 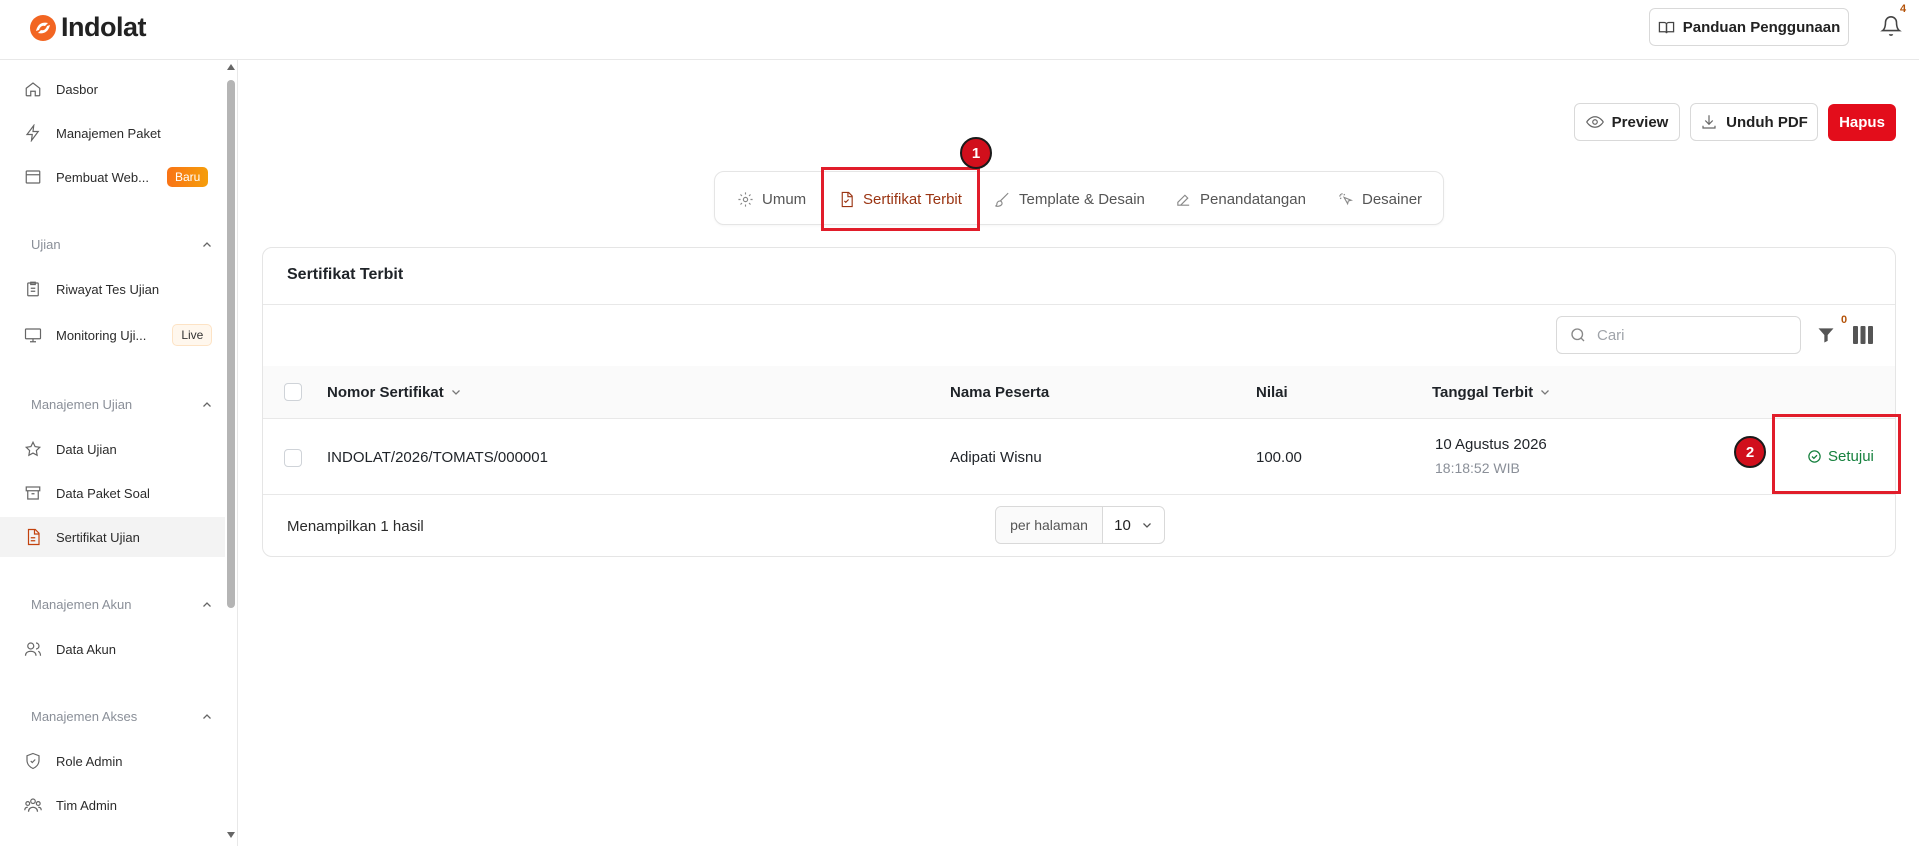 What do you see at coordinates (77, 89) in the screenshot?
I see `sidebar-item-label: Dasbor` at bounding box center [77, 89].